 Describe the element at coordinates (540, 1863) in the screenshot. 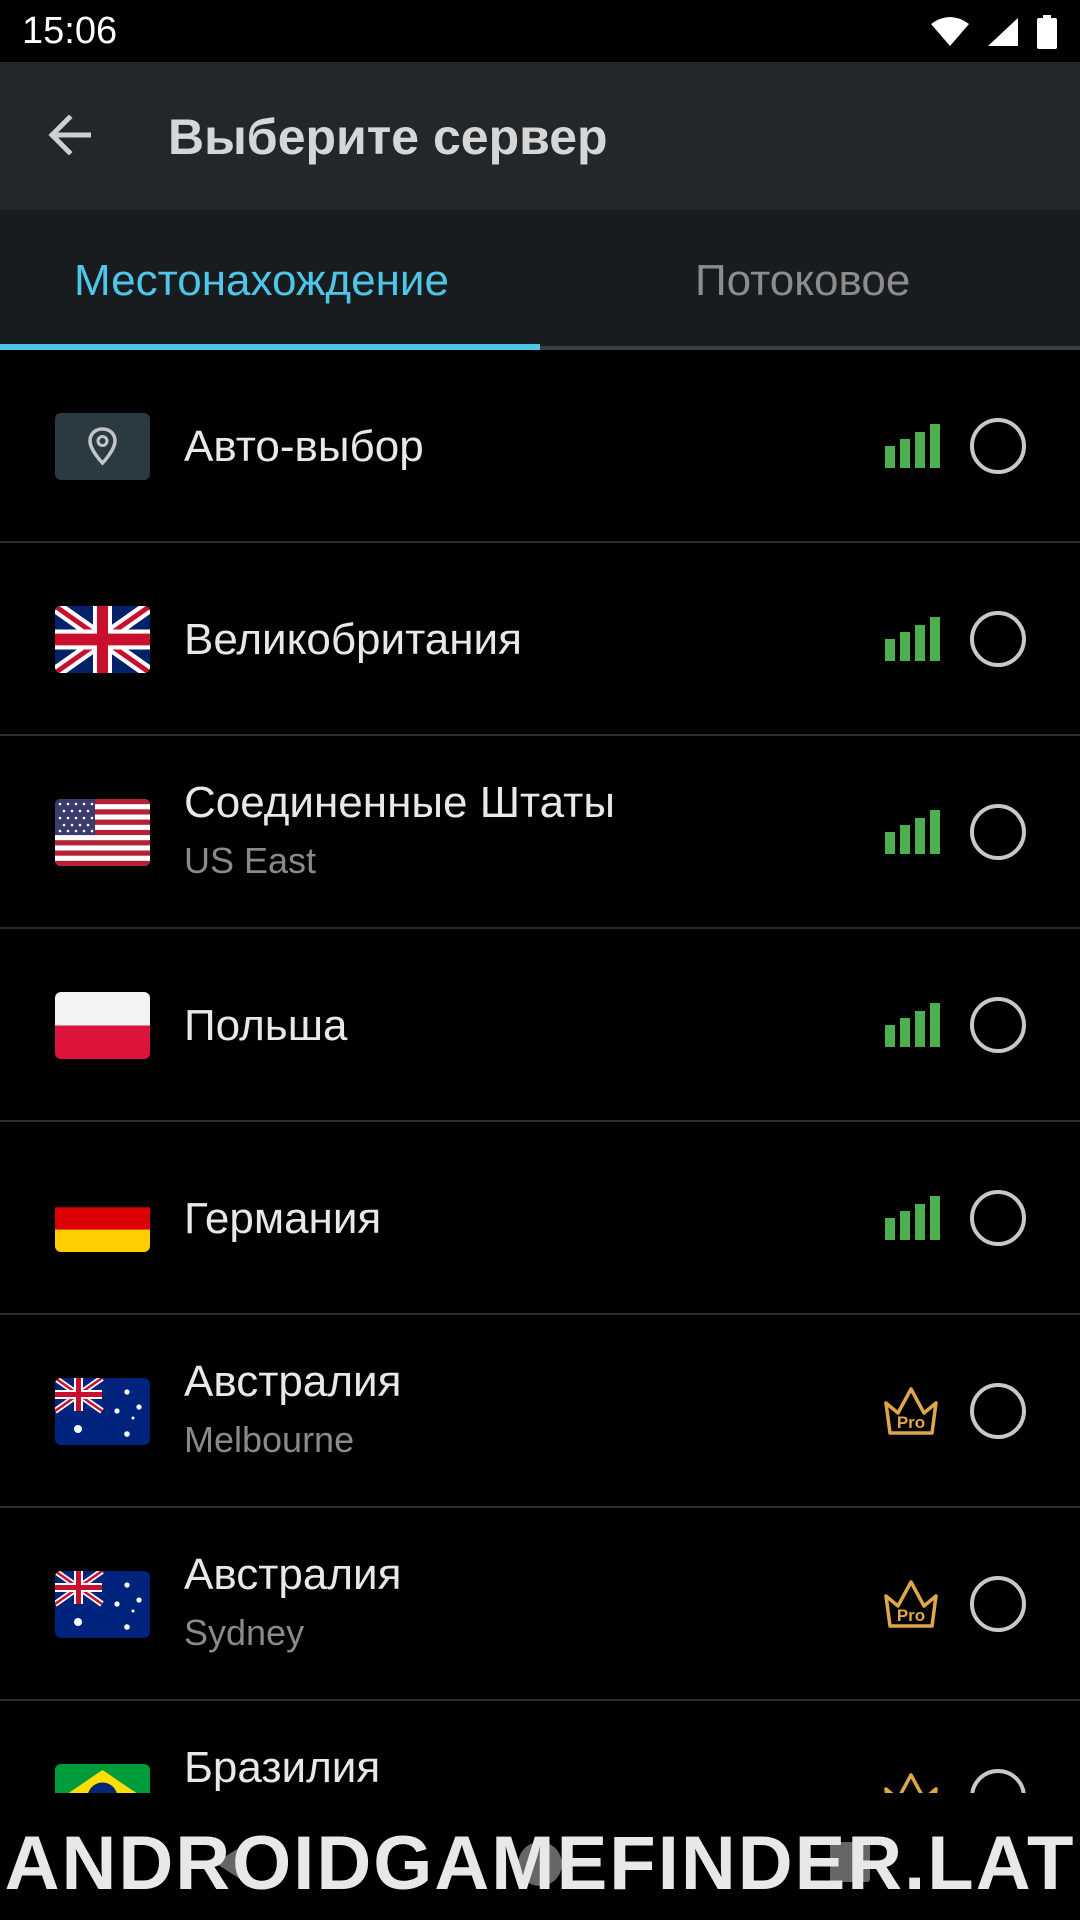

I see `watermark: ANDROIDGAMEFINDER.LAT` at that location.